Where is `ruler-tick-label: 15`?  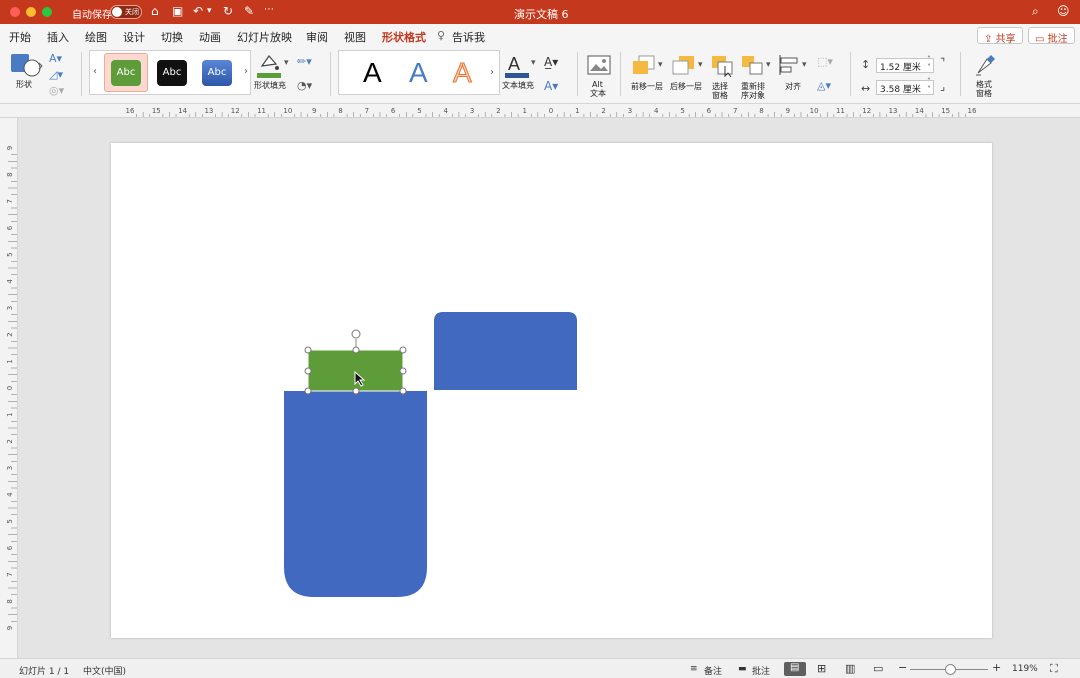 ruler-tick-label: 15 is located at coordinates (945, 111).